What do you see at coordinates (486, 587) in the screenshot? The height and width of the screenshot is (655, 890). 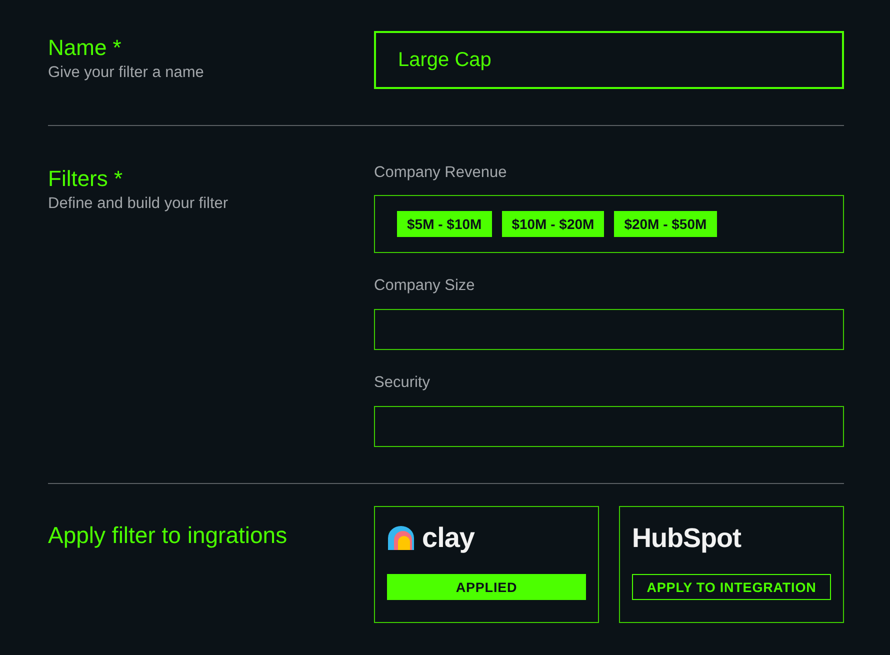 I see `applied-button: APPLIED` at bounding box center [486, 587].